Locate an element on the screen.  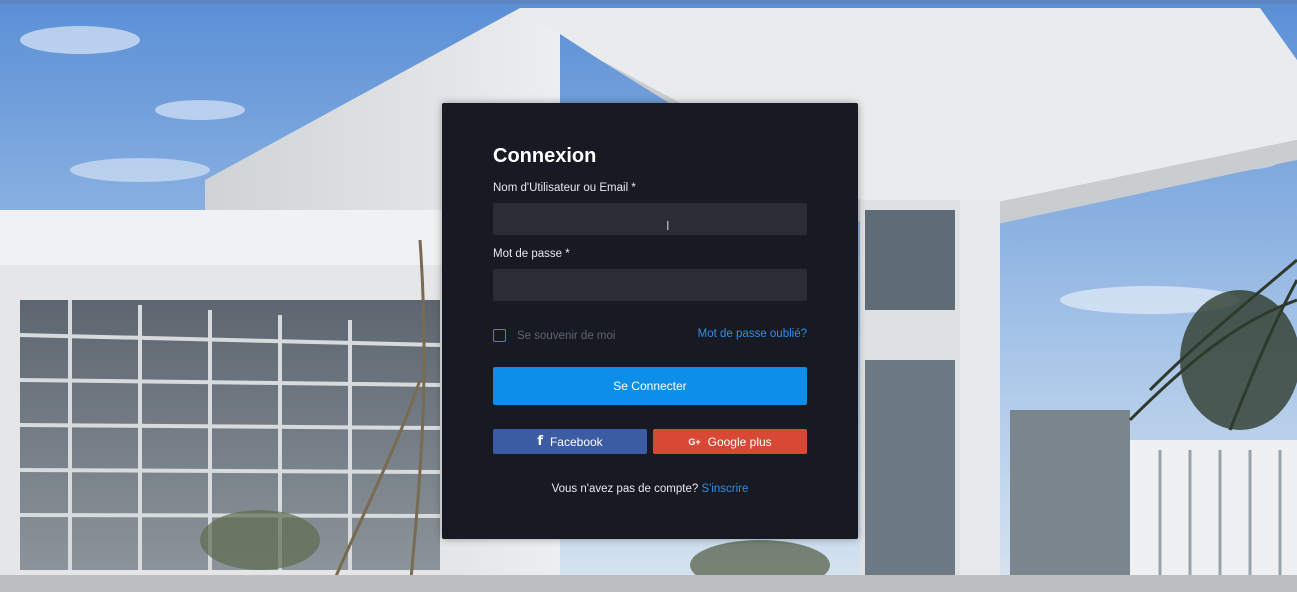
checkbox-icon is located at coordinates (499, 335).